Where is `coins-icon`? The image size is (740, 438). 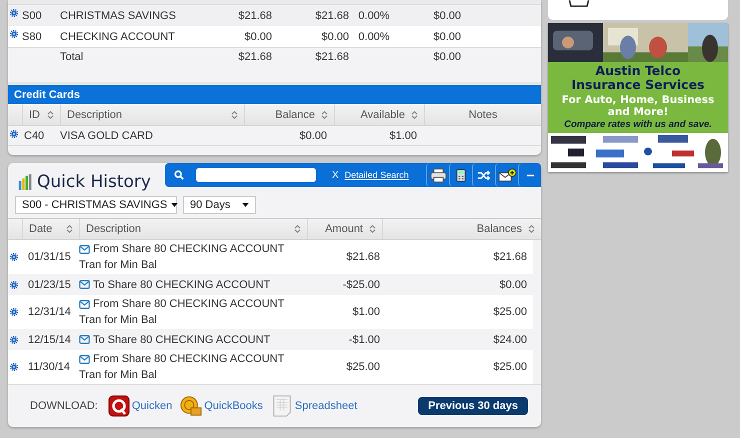
coins-icon is located at coordinates (191, 406).